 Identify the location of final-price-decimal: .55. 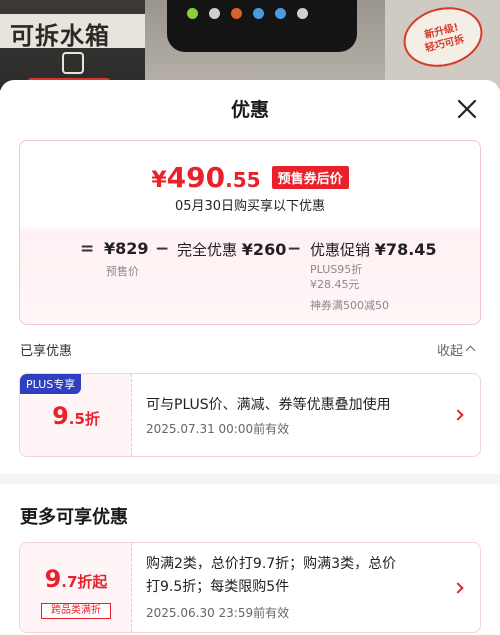
(243, 180).